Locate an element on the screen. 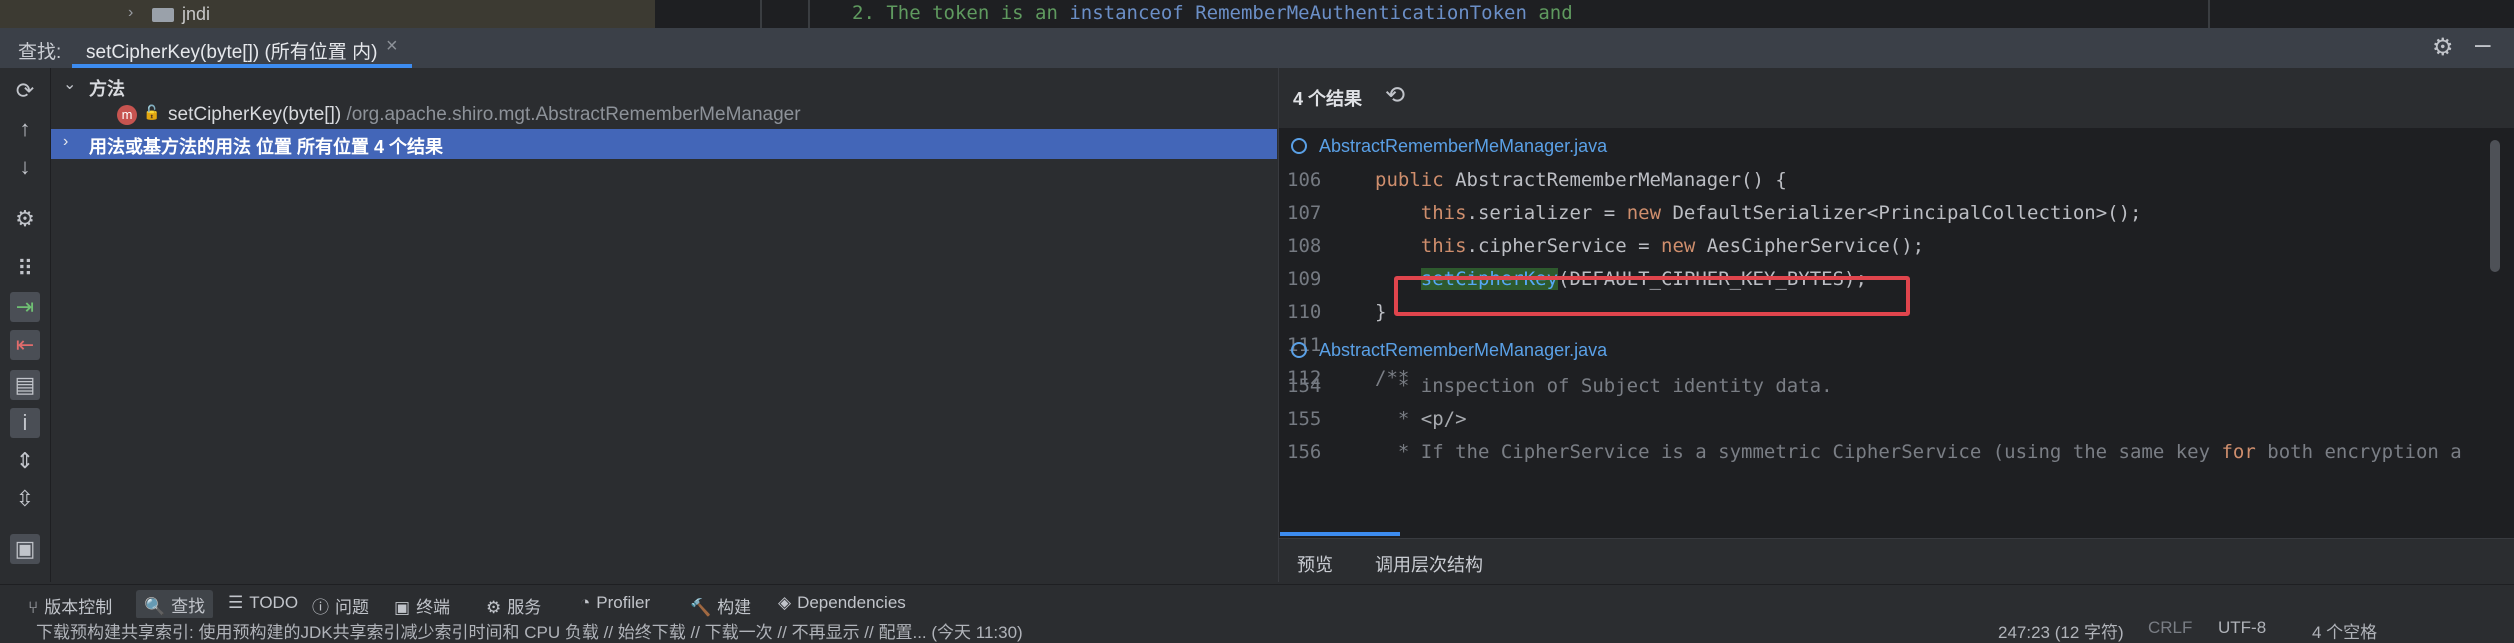 The image size is (2514, 643). tool-window-button: 🔨 构建 is located at coordinates (720, 605).